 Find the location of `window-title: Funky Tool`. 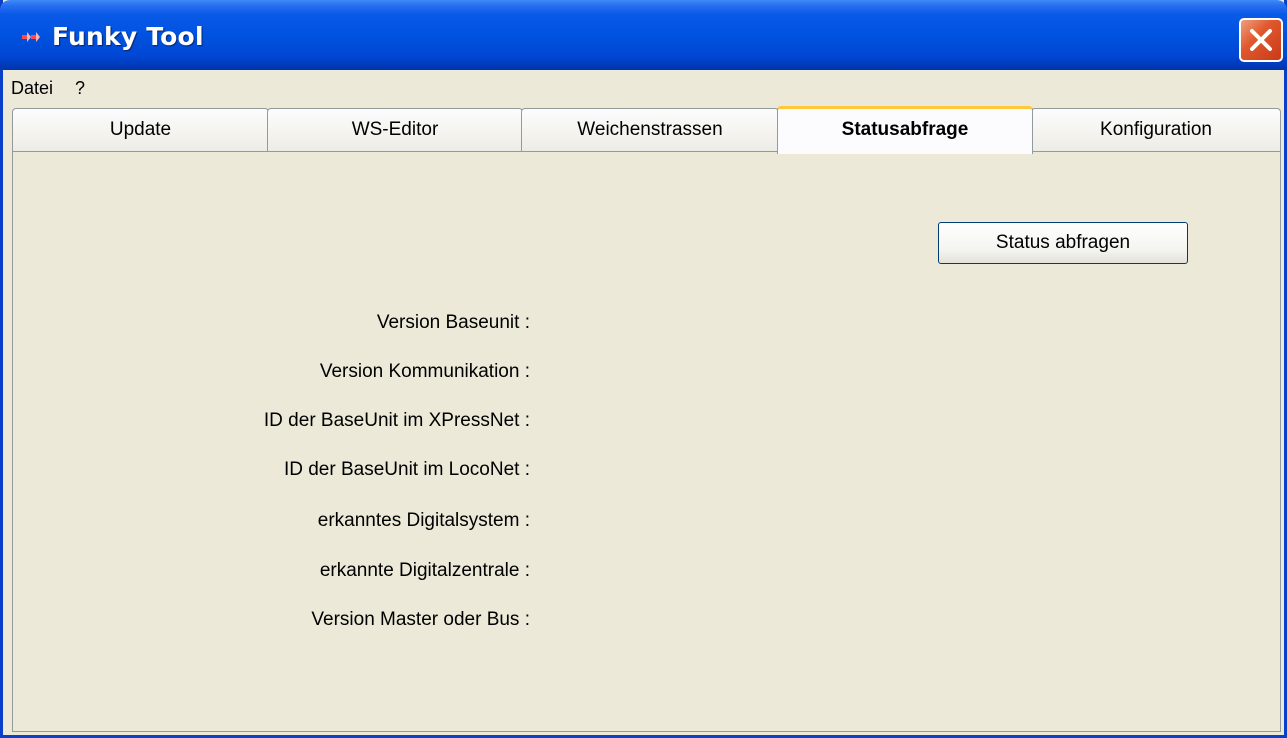

window-title: Funky Tool is located at coordinates (128, 36).